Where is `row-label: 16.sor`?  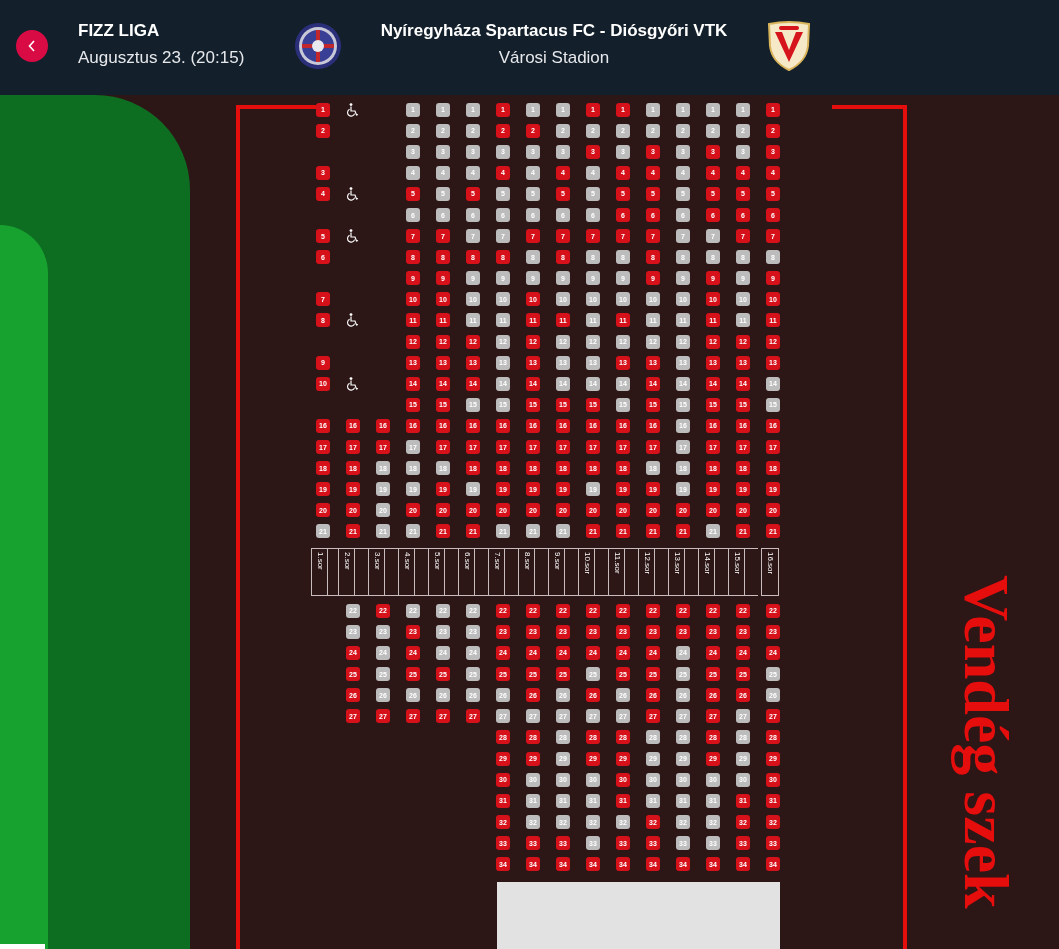
row-label: 16.sor is located at coordinates (770, 564).